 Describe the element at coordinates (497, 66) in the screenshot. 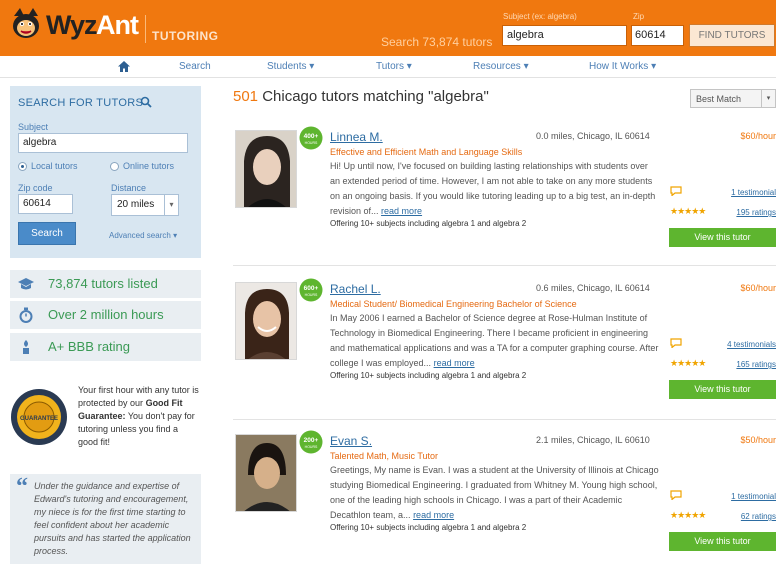

I see `nav-resources-label: Resources` at that location.